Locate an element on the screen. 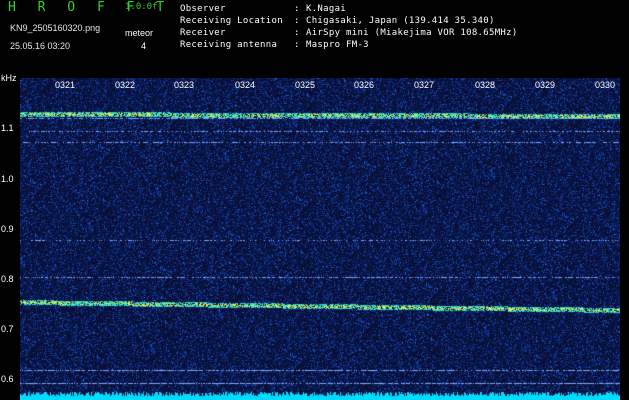  x-tick-label: 0321 is located at coordinates (65, 85).